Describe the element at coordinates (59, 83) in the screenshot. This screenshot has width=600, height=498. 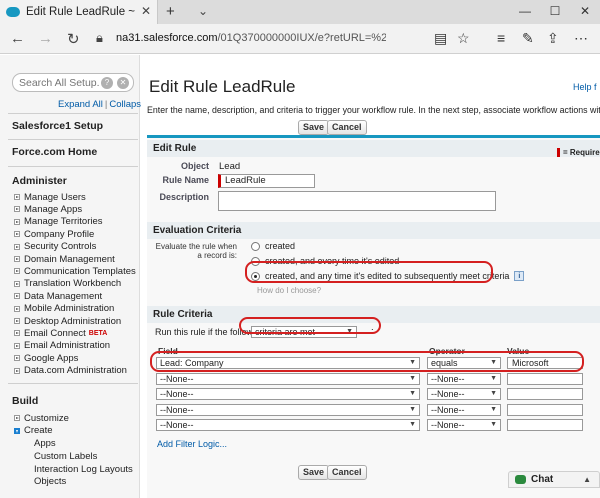
I see `setup-search-input` at that location.